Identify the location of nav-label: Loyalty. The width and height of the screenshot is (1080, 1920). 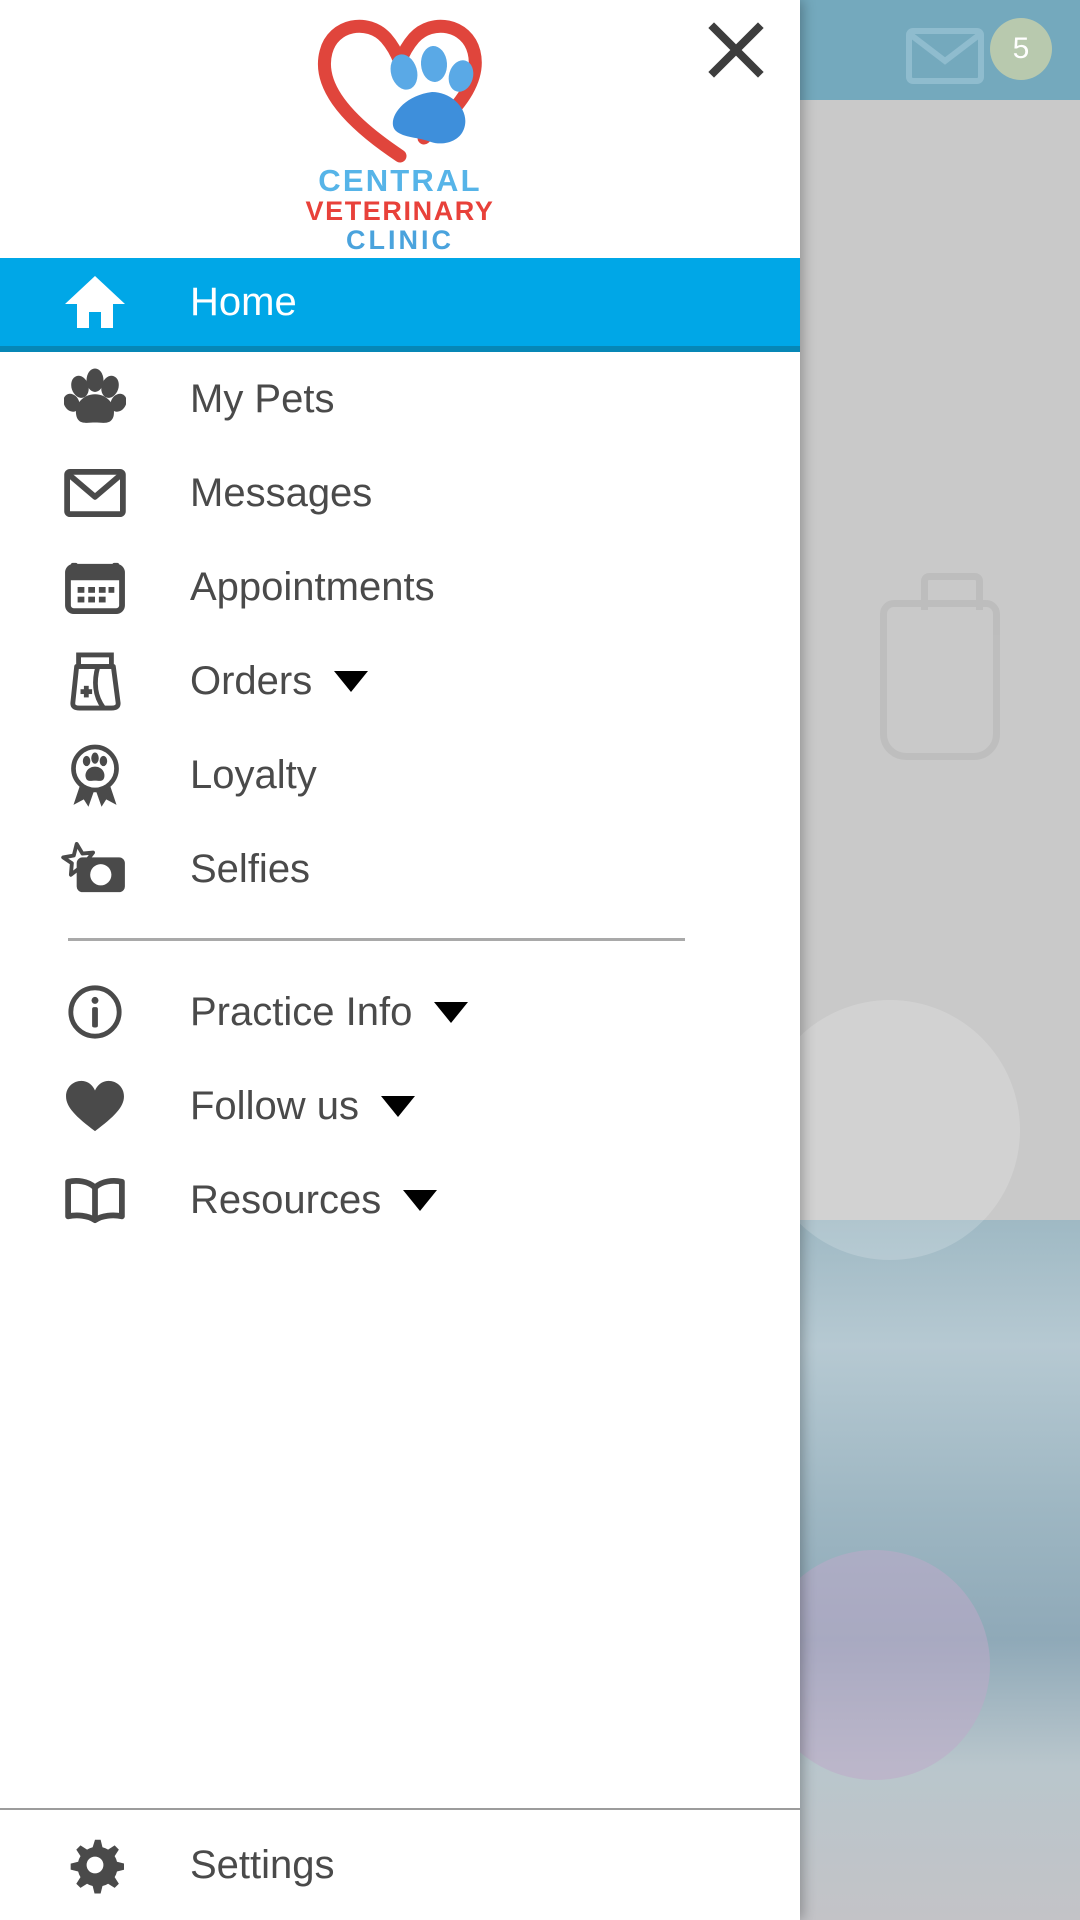
(253, 774).